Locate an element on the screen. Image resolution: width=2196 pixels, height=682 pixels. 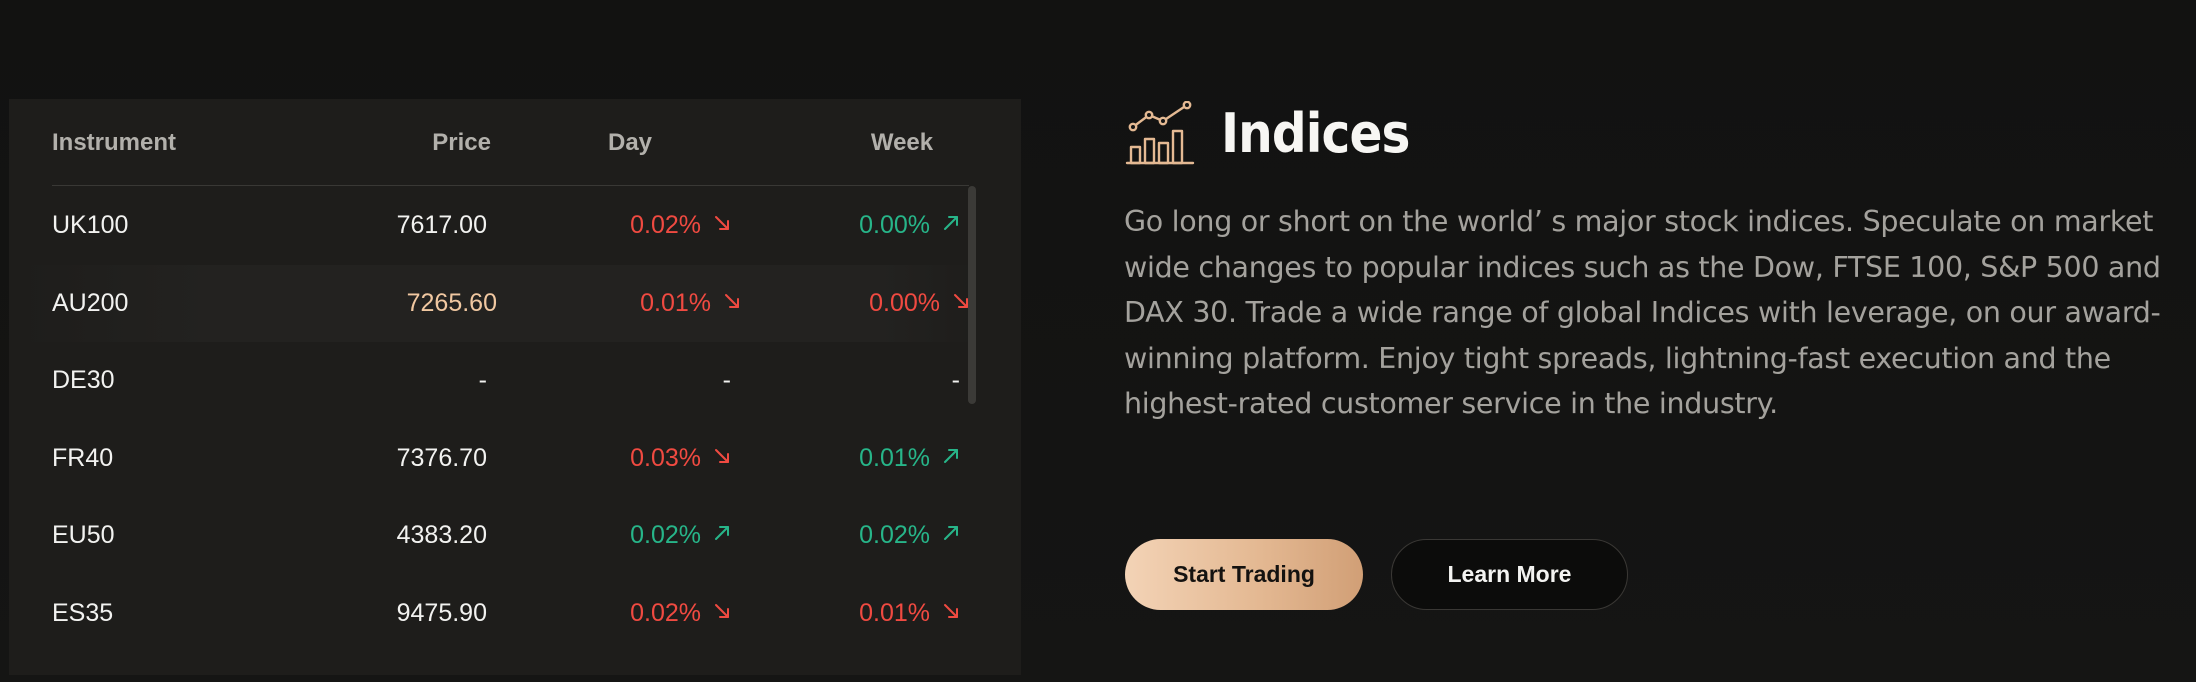
week-change-value: 0.02% is located at coordinates (894, 535).